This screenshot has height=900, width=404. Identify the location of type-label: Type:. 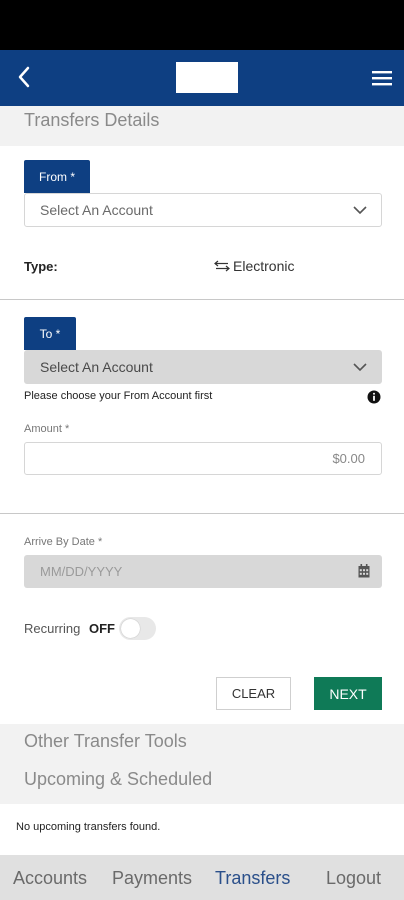
(41, 266).